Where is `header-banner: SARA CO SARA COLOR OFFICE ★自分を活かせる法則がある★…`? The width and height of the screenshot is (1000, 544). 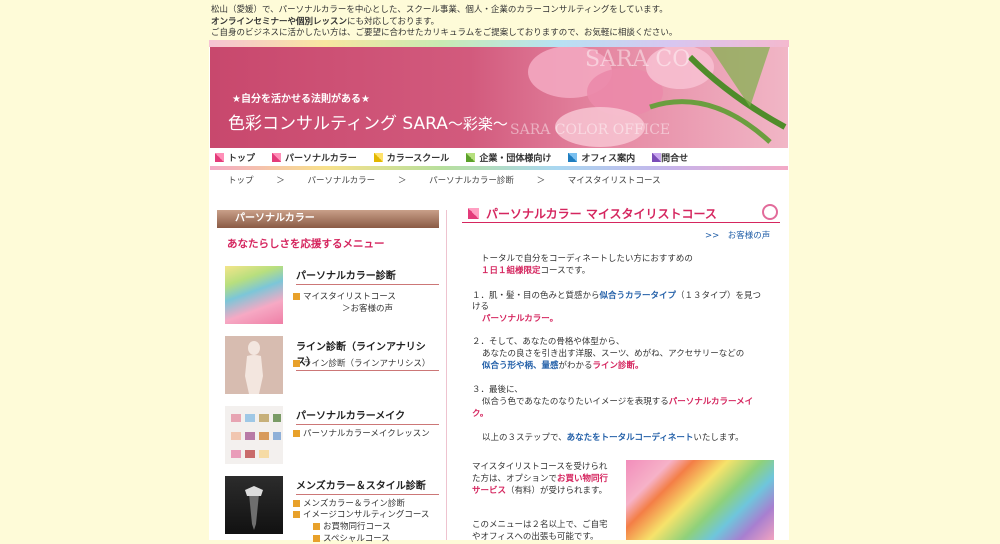
header-banner: SARA CO SARA COLOR OFFICE ★自分を活かせる法則がある★… is located at coordinates (499, 97).